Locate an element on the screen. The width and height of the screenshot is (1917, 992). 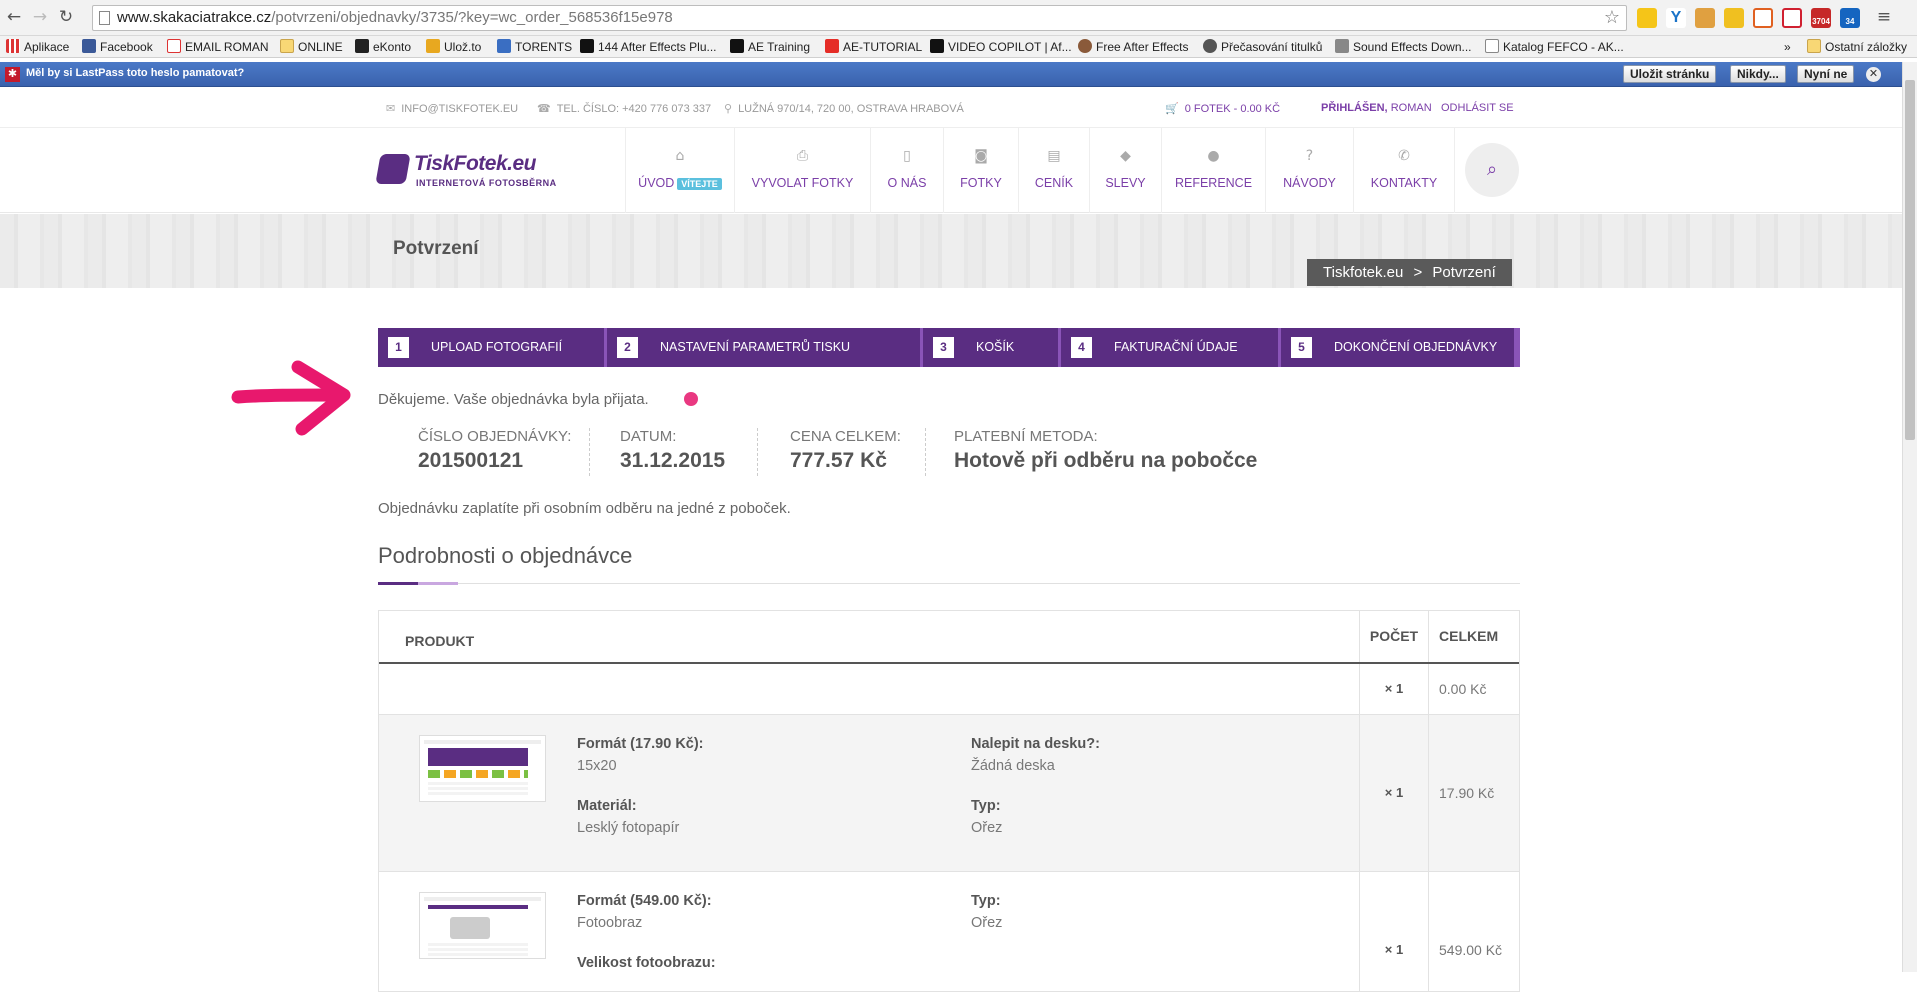
page-icon is located at coordinates (1492, 46).